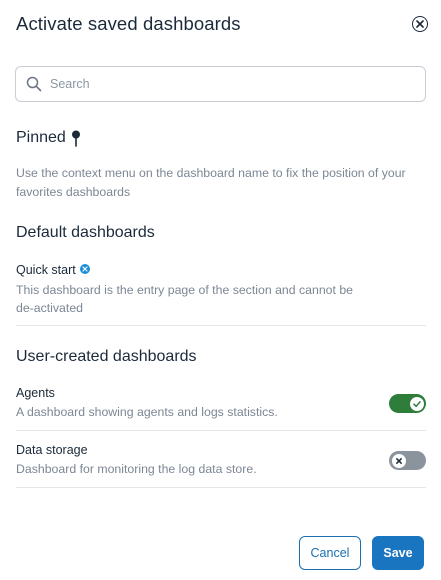 The height and width of the screenshot is (580, 441). What do you see at coordinates (73, 192) in the screenshot?
I see `pinned-description-line2: favorites dashboards` at bounding box center [73, 192].